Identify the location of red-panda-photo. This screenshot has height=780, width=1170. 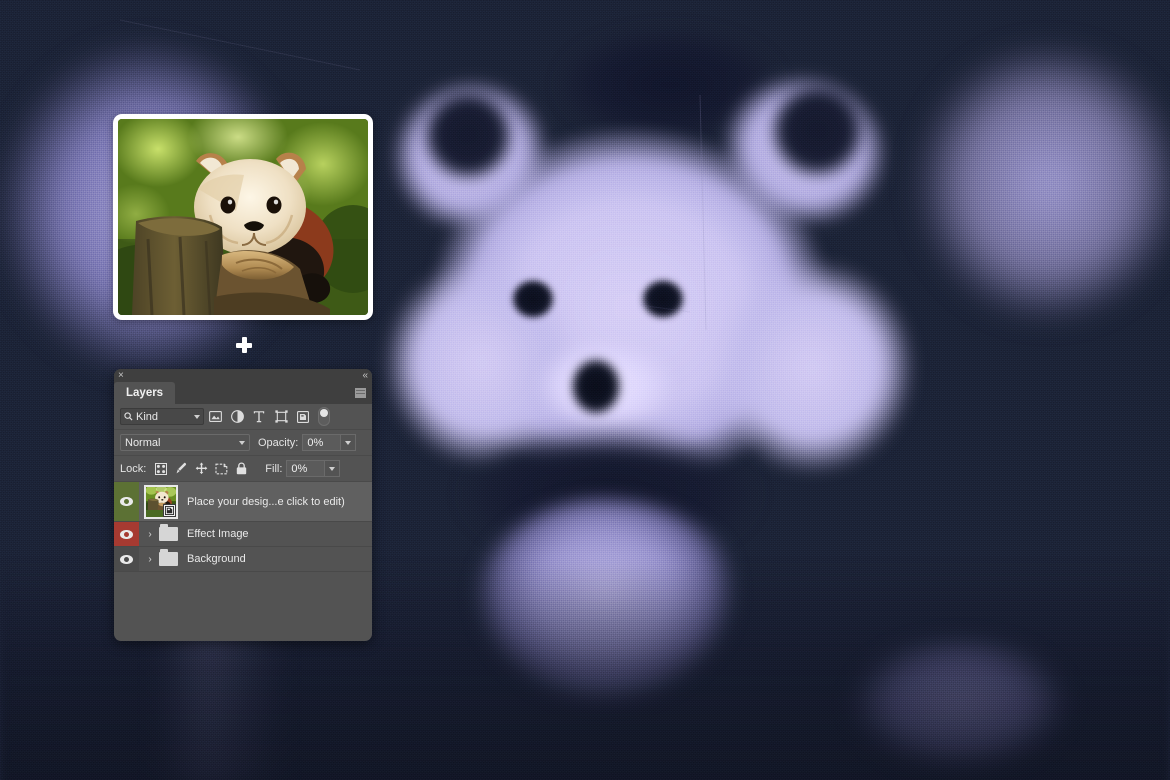
(243, 217).